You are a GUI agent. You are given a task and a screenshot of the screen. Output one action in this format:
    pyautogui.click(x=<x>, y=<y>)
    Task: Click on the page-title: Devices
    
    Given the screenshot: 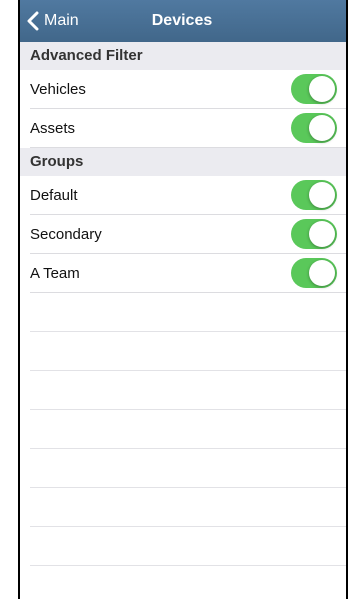 What is the action you would take?
    pyautogui.click(x=182, y=20)
    